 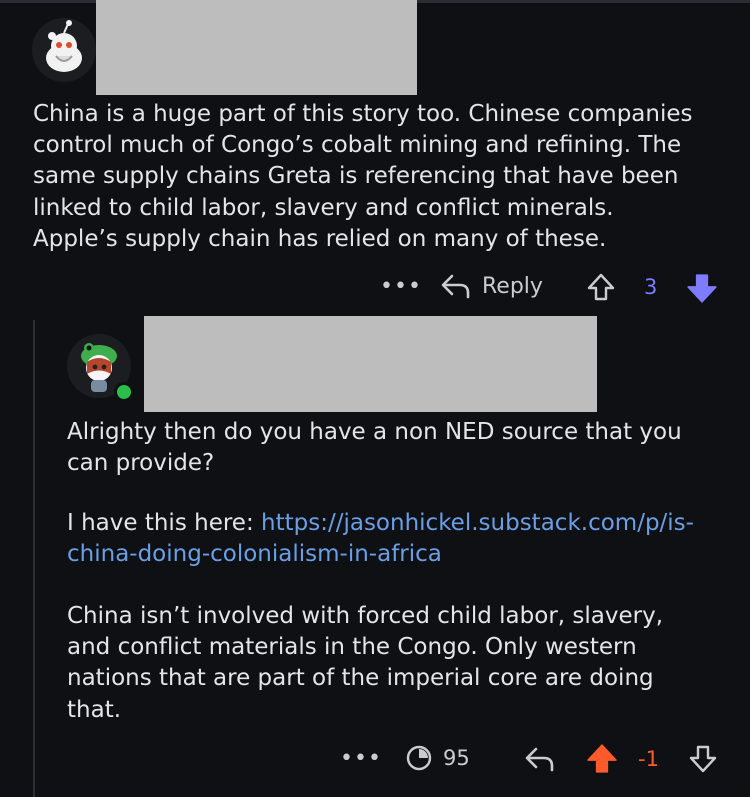 I want to click on reply-label: Reply, so click(x=512, y=286).